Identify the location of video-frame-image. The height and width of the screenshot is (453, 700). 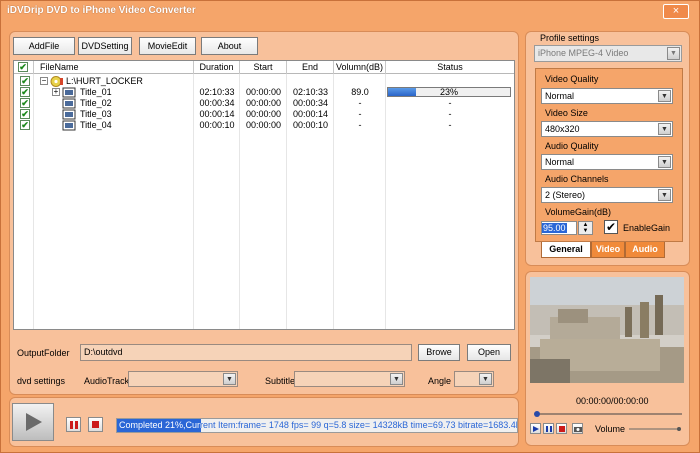
(607, 330).